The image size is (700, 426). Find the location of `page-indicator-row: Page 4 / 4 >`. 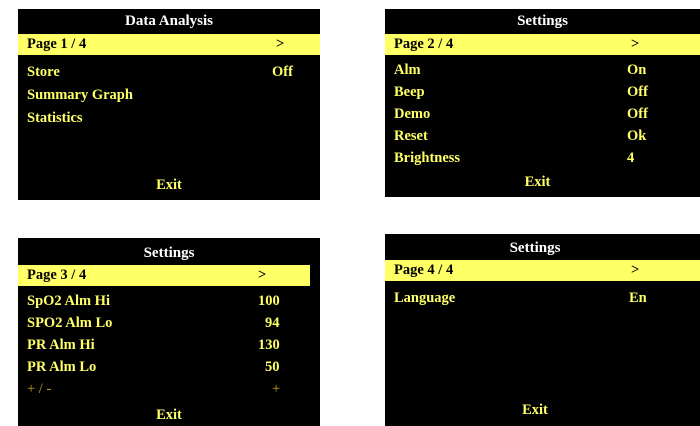

page-indicator-row: Page 4 / 4 > is located at coordinates (542, 270).